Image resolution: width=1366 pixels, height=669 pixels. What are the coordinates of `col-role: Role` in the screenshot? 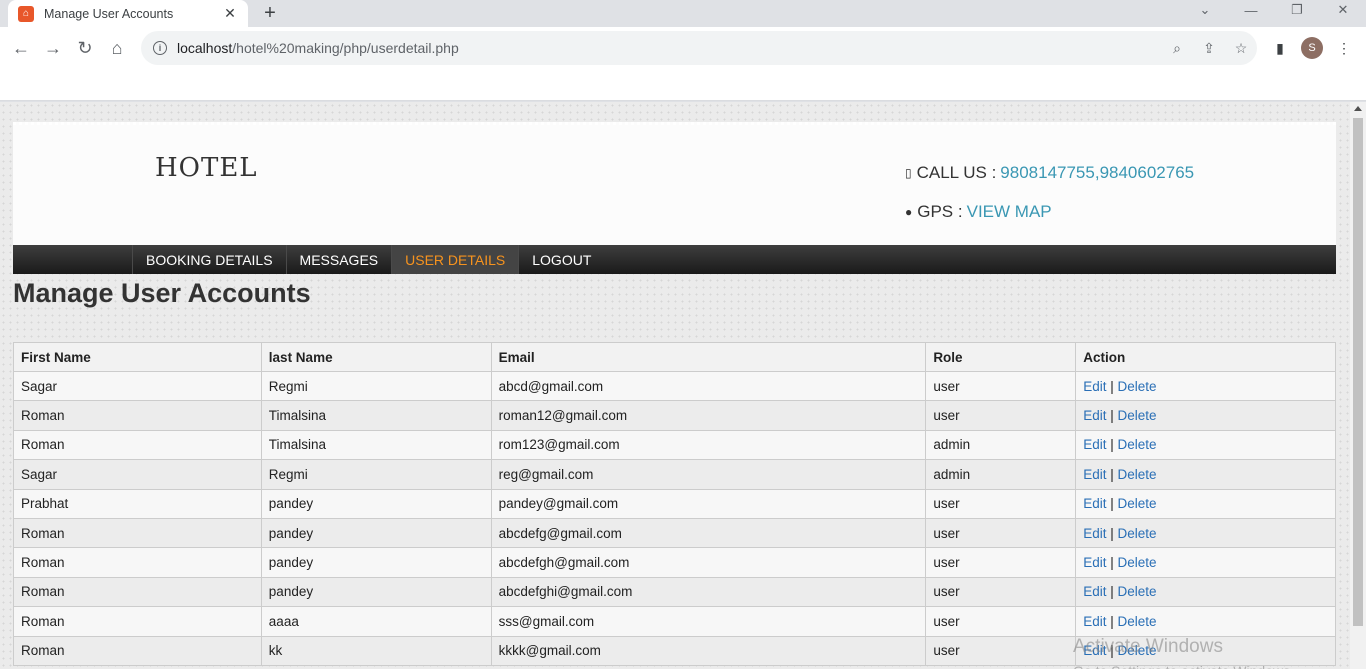 It's located at (1001, 357).